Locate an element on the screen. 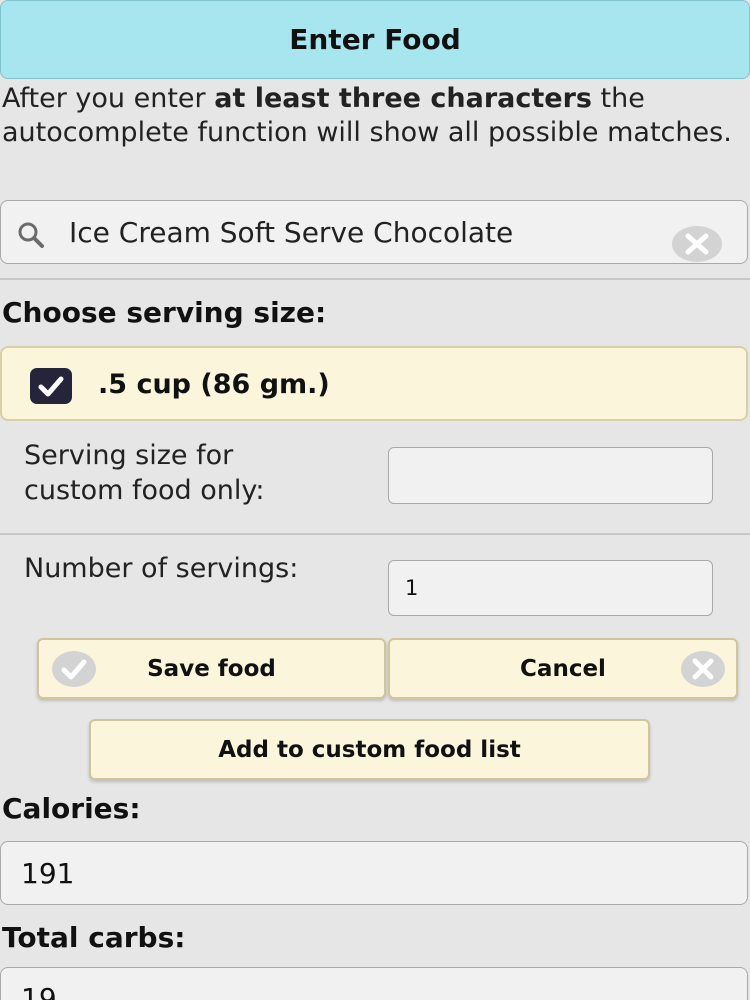  add-custom-food-button: Add to custom food list is located at coordinates (369, 749).